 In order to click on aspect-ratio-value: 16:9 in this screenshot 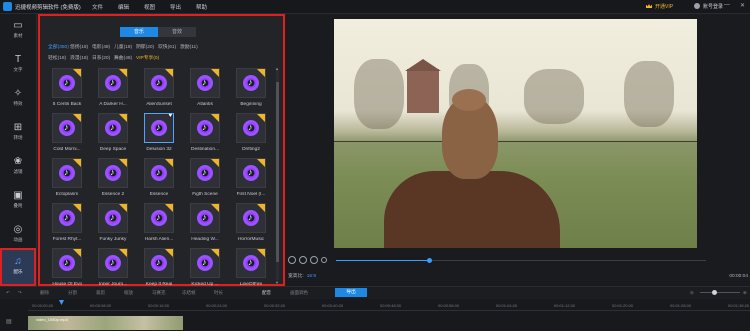, I will do `click(311, 276)`.